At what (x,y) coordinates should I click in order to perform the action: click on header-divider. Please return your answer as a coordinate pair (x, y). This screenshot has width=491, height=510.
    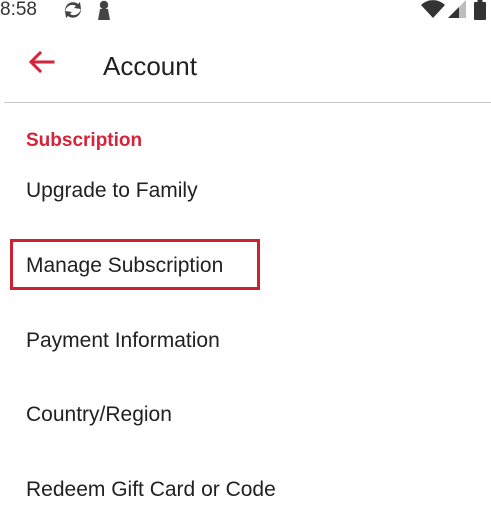
    Looking at the image, I should click on (247, 102).